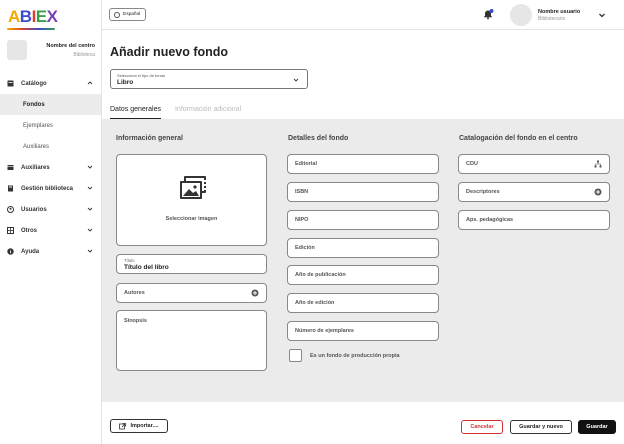 This screenshot has height=444, width=624. Describe the element at coordinates (363, 303) in the screenshot. I see `edition-year-field: Año de edición` at that location.